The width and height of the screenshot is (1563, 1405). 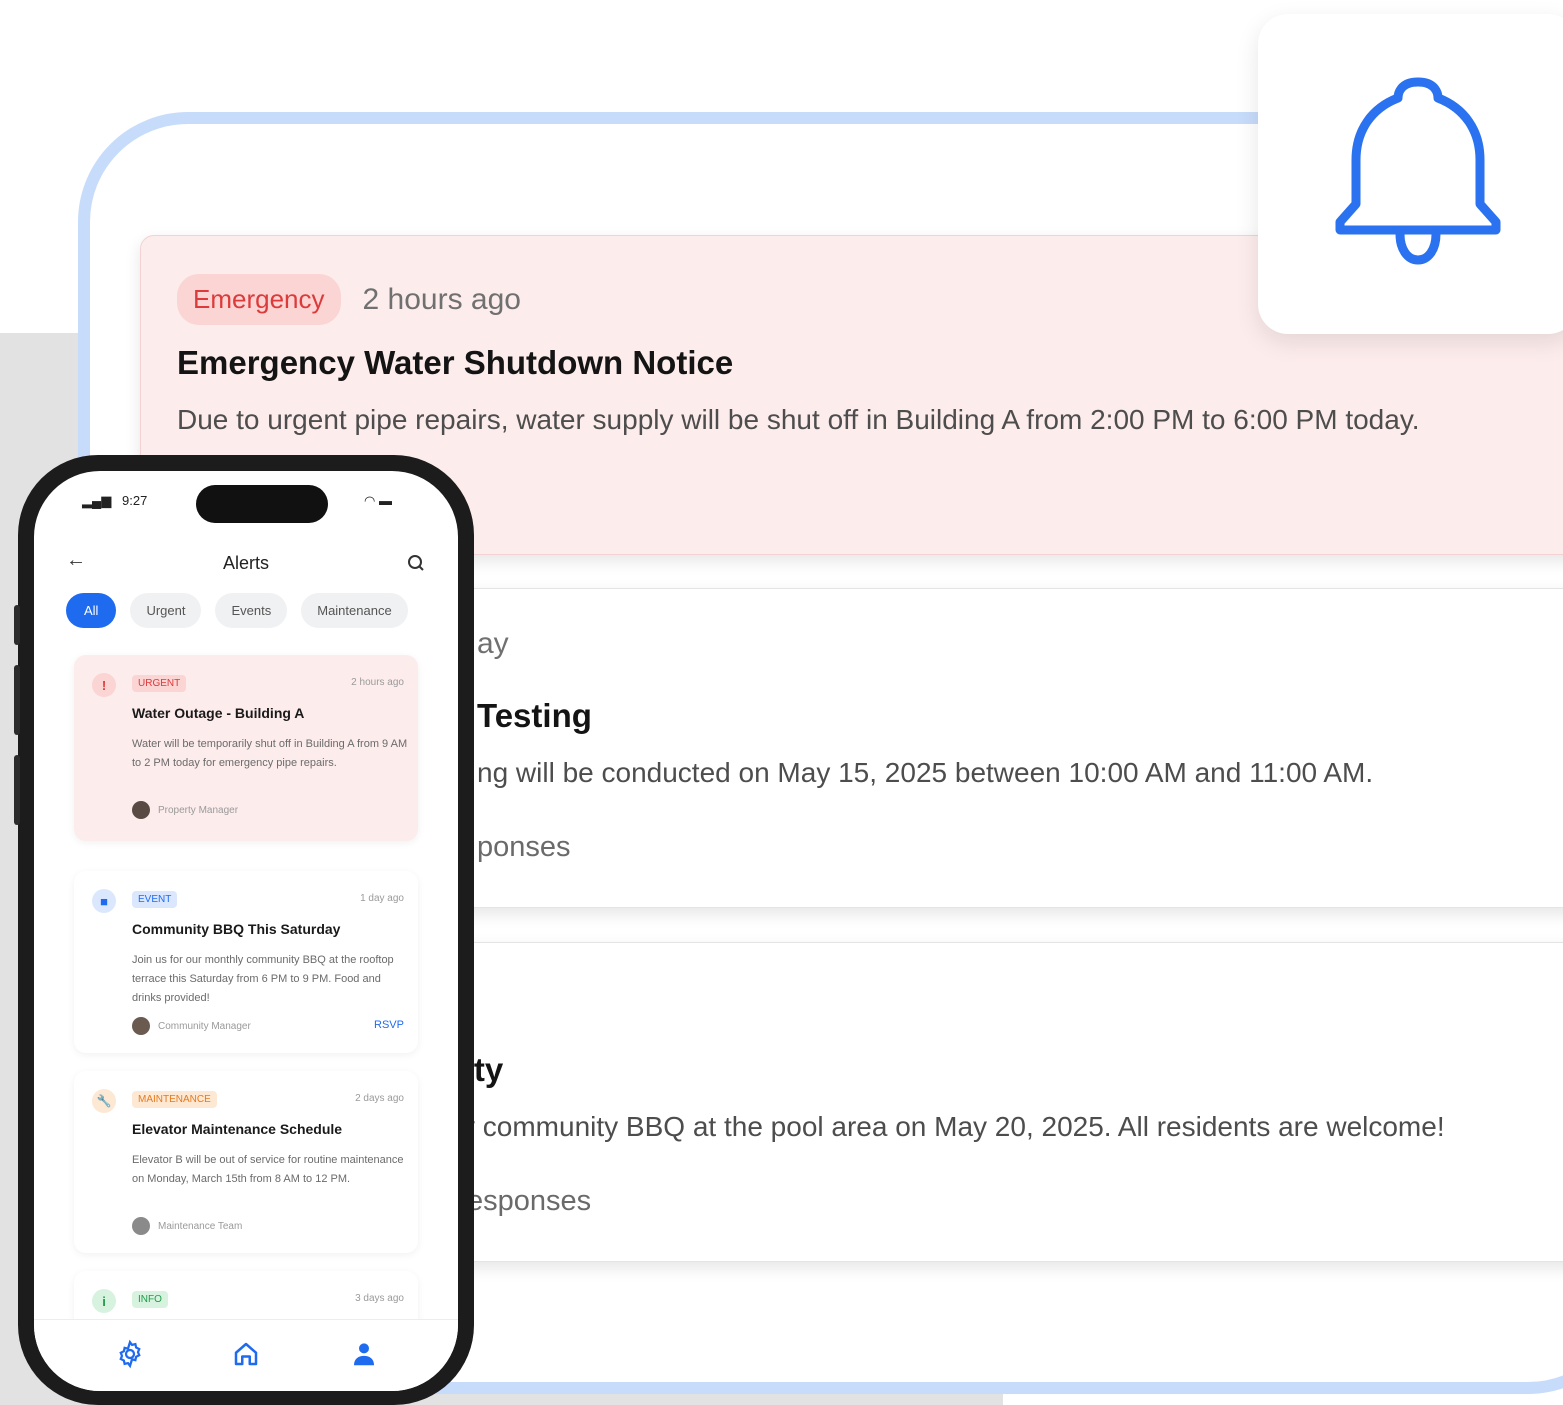 What do you see at coordinates (349, 299) in the screenshot?
I see `card-meta: Emergency 2 hours ago` at bounding box center [349, 299].